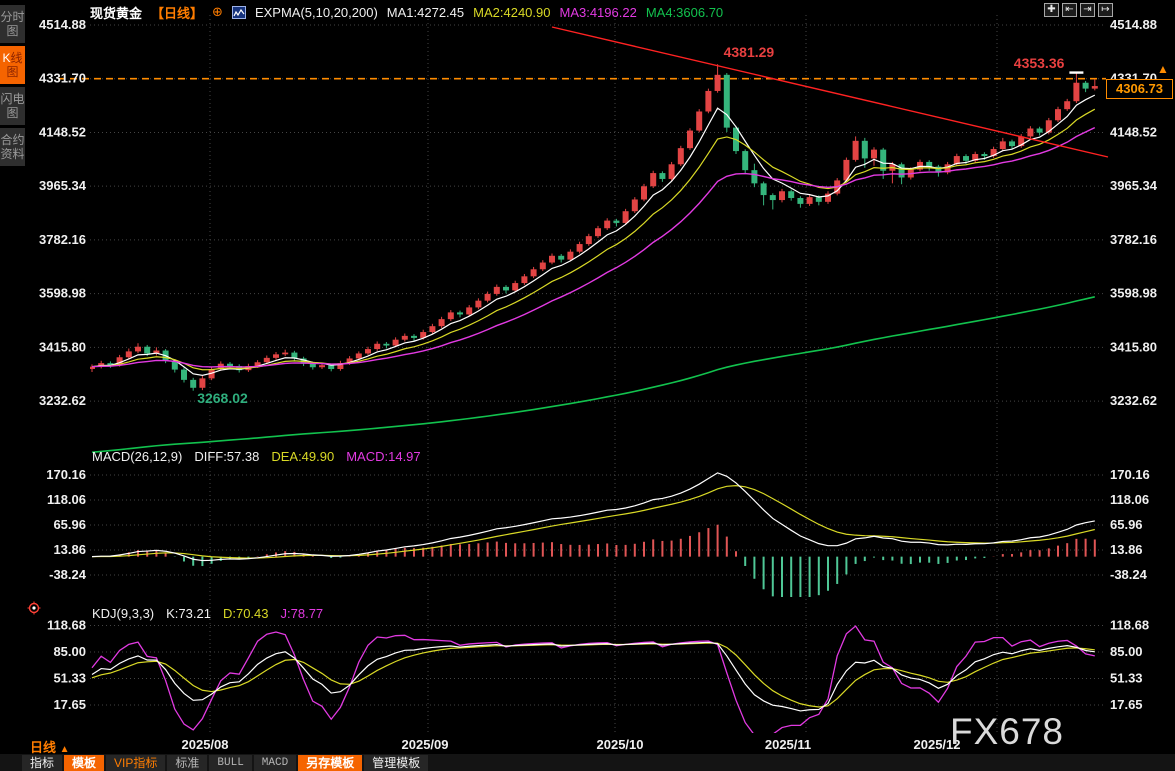 The width and height of the screenshot is (1175, 771). I want to click on svg-text: 2025/11, so click(788, 744).